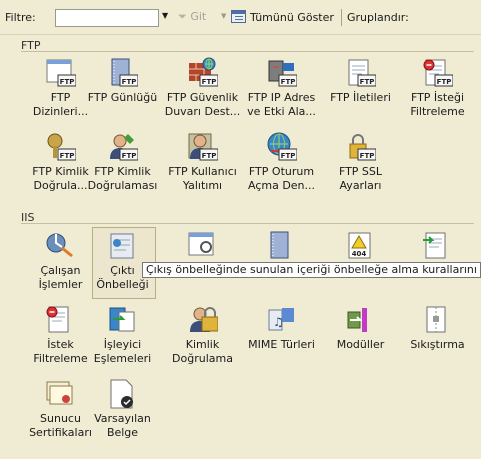 The height and width of the screenshot is (459, 481). I want to click on feature-tile: ♫ MIME Türleri, so click(281, 341).